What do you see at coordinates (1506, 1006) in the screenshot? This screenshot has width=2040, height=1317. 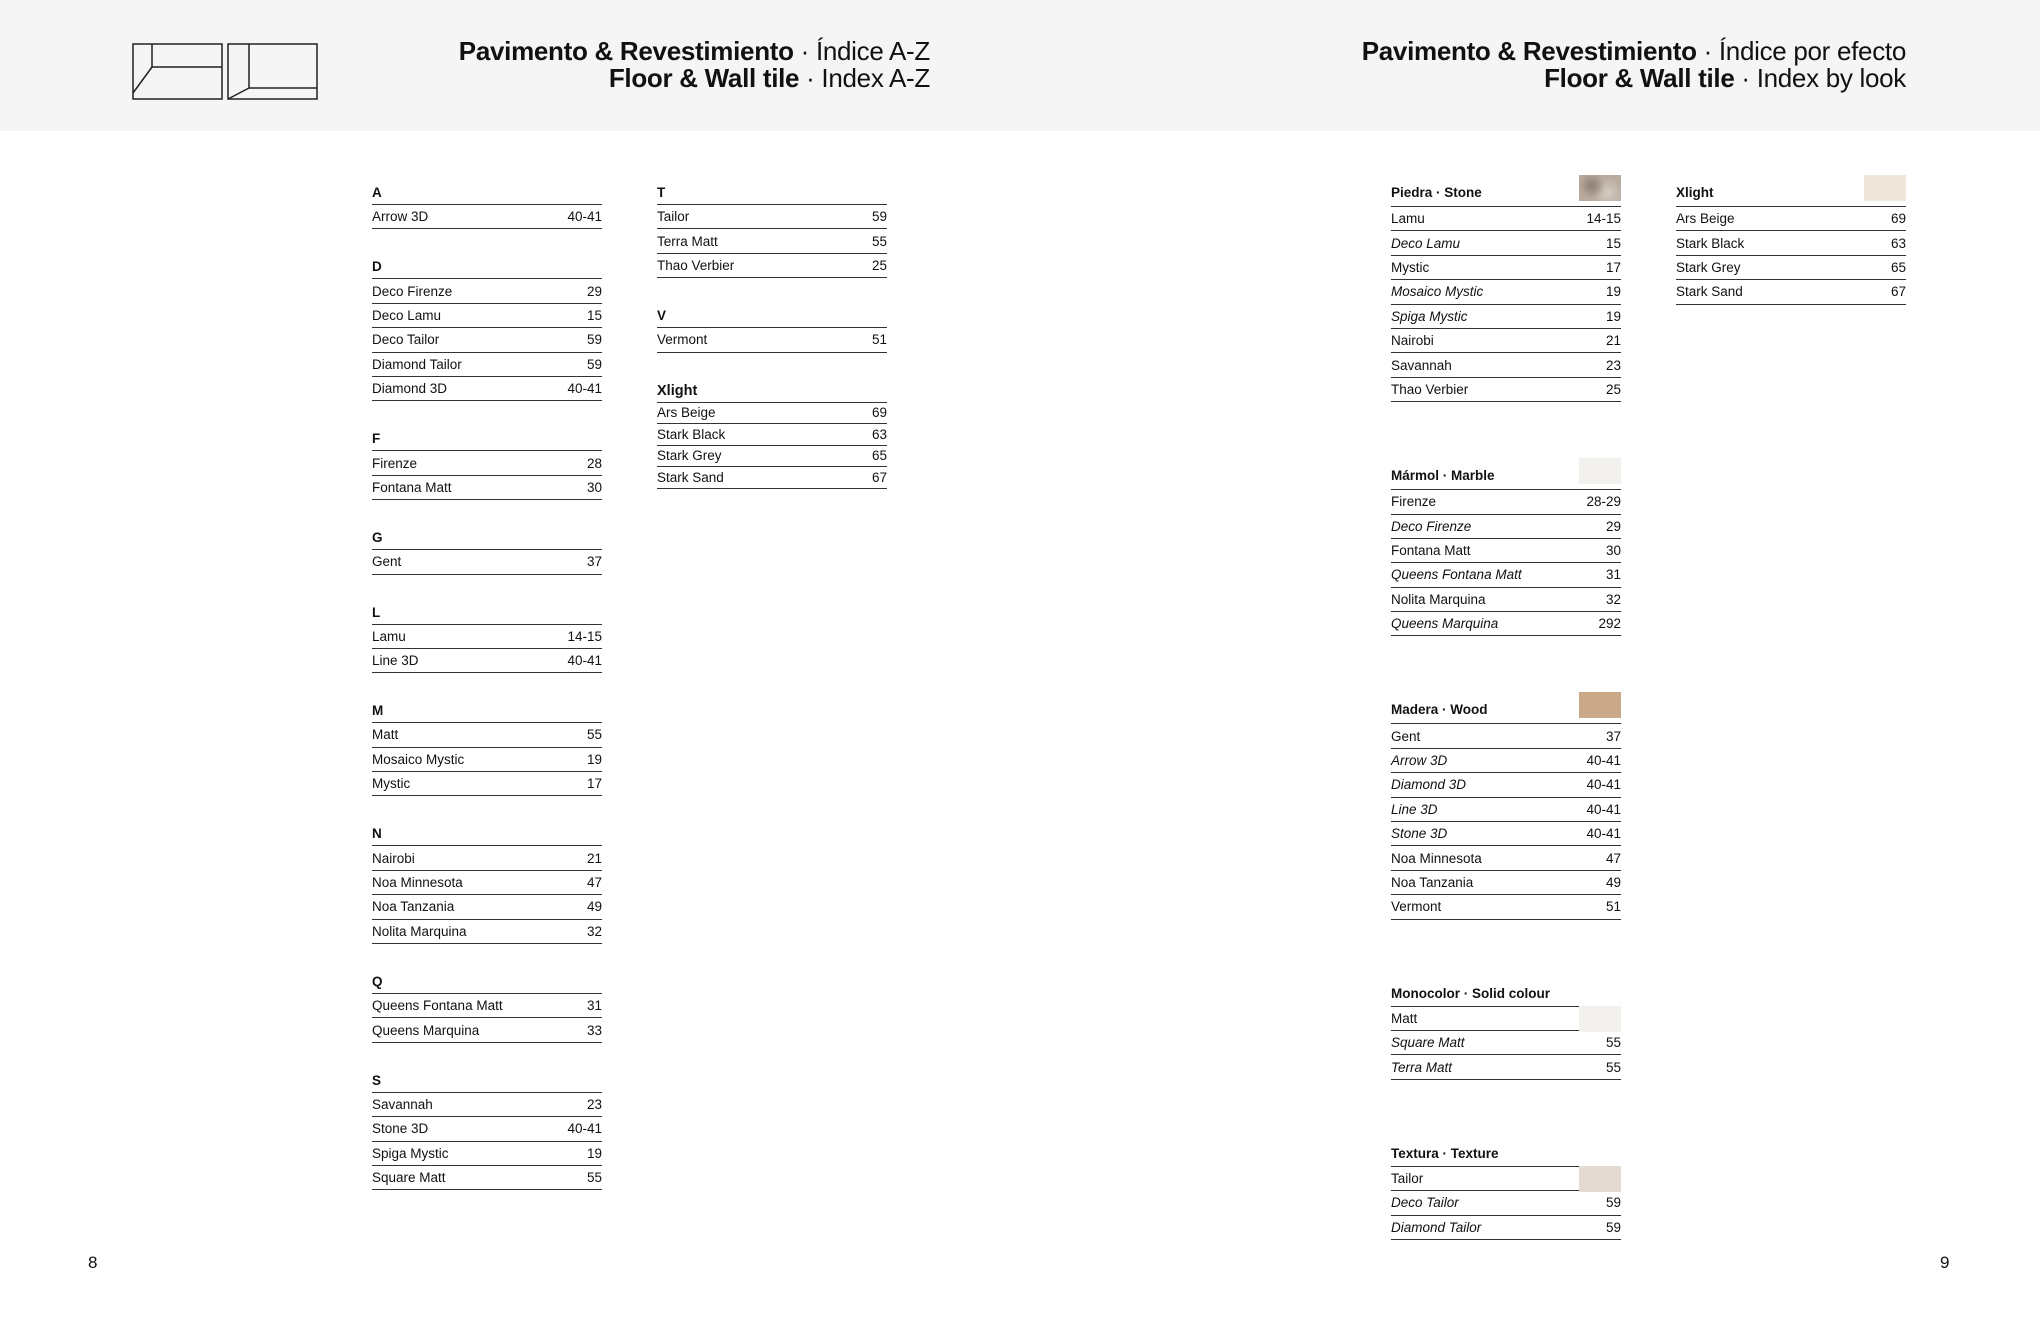 I see `look-title: Monocolor · Solid colour` at bounding box center [1506, 1006].